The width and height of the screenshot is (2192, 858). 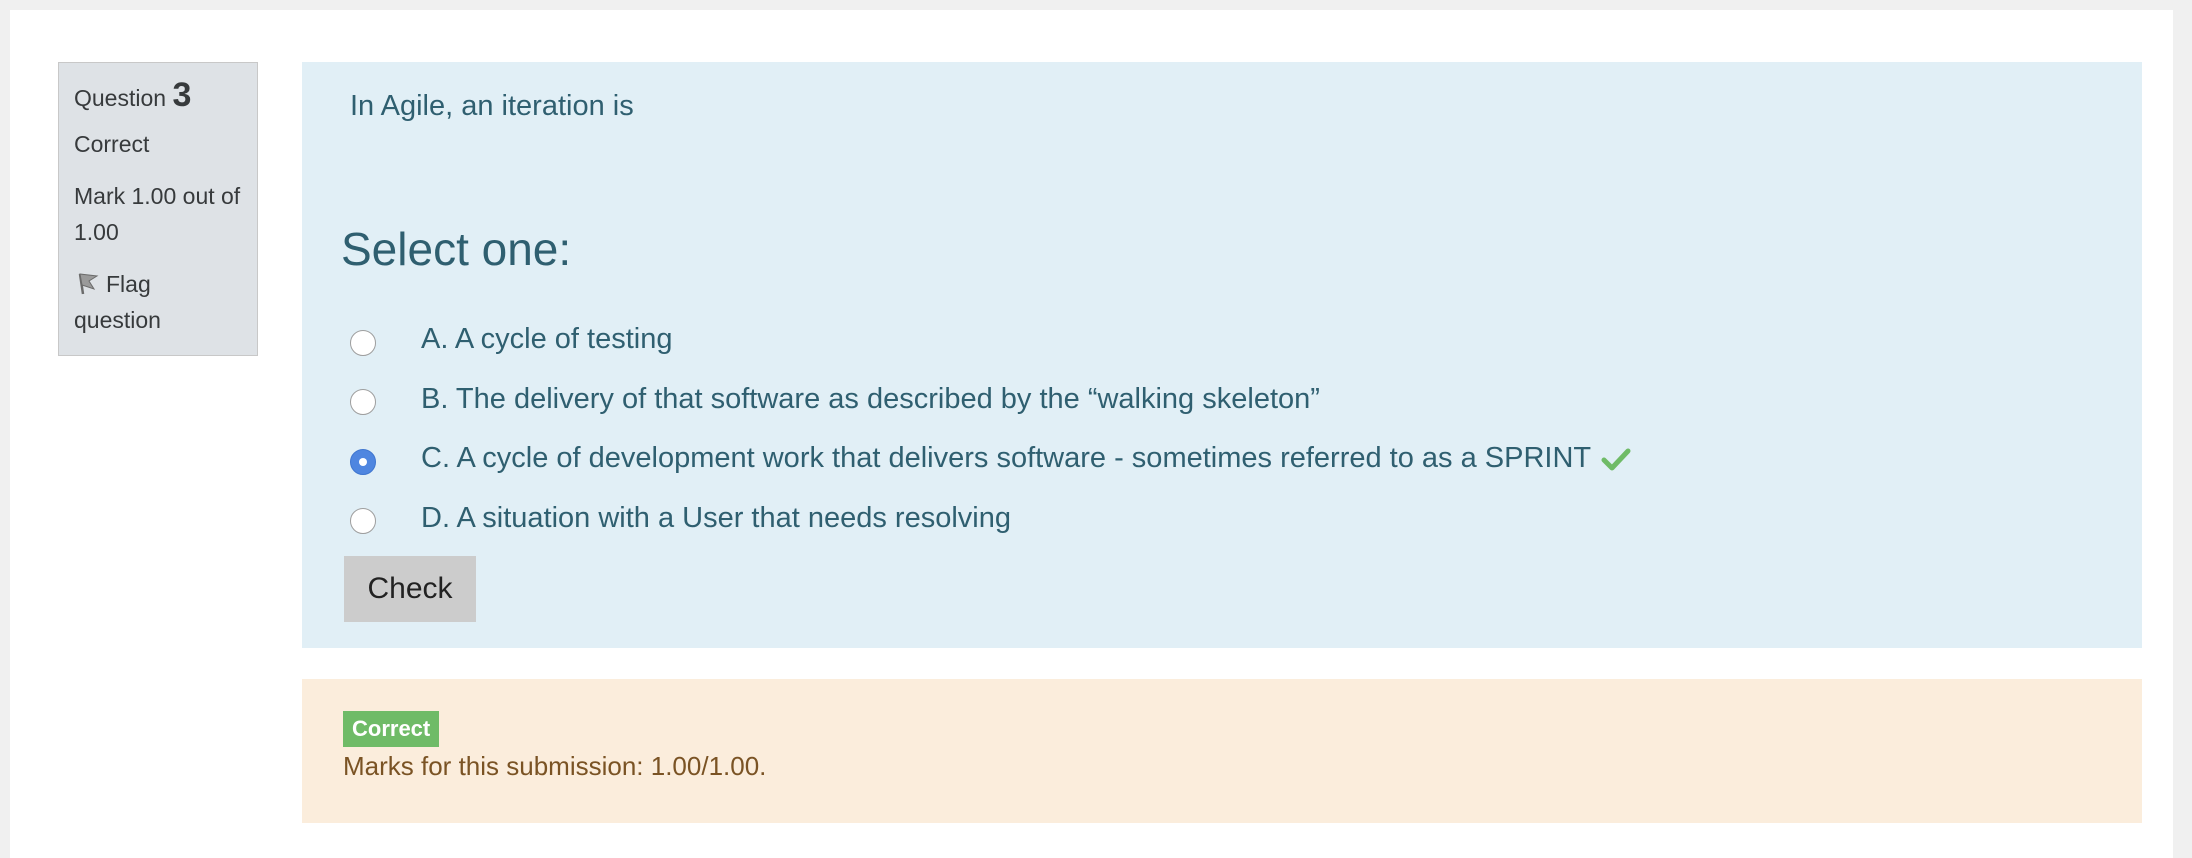 I want to click on flag-question-link: Flag question, so click(x=158, y=302).